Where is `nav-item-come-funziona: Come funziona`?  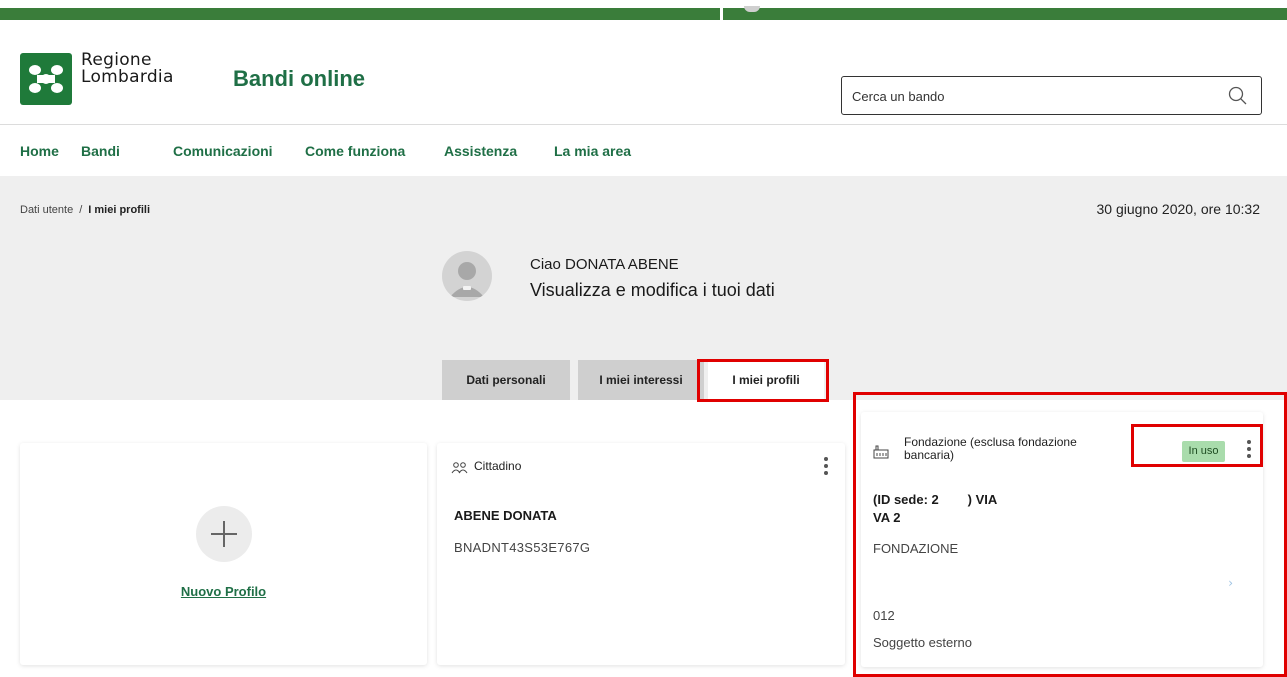
nav-item-come-funziona: Come funziona is located at coordinates (355, 151).